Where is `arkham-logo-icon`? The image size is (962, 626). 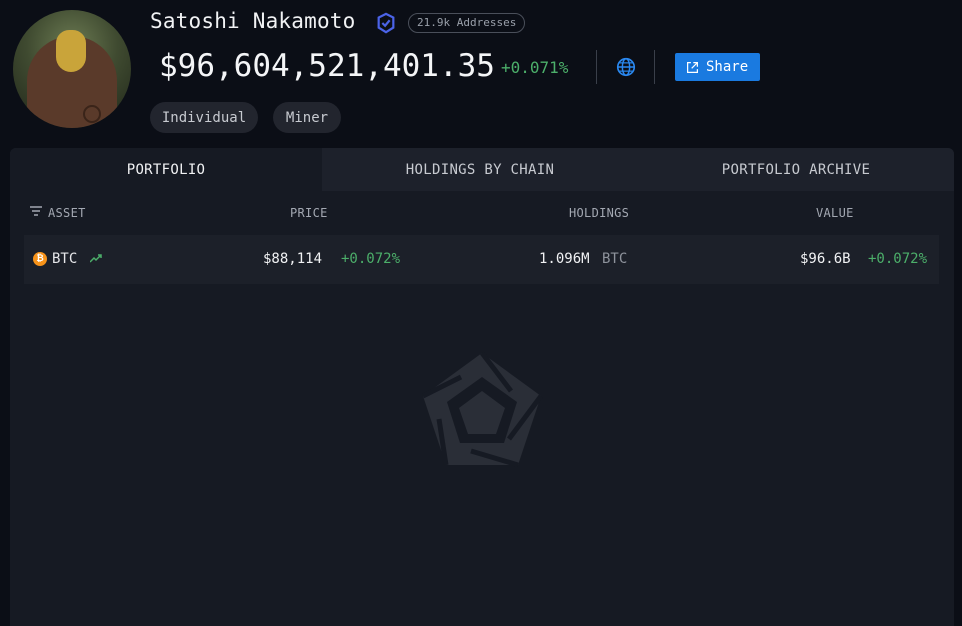
arkham-logo-icon is located at coordinates (482, 409).